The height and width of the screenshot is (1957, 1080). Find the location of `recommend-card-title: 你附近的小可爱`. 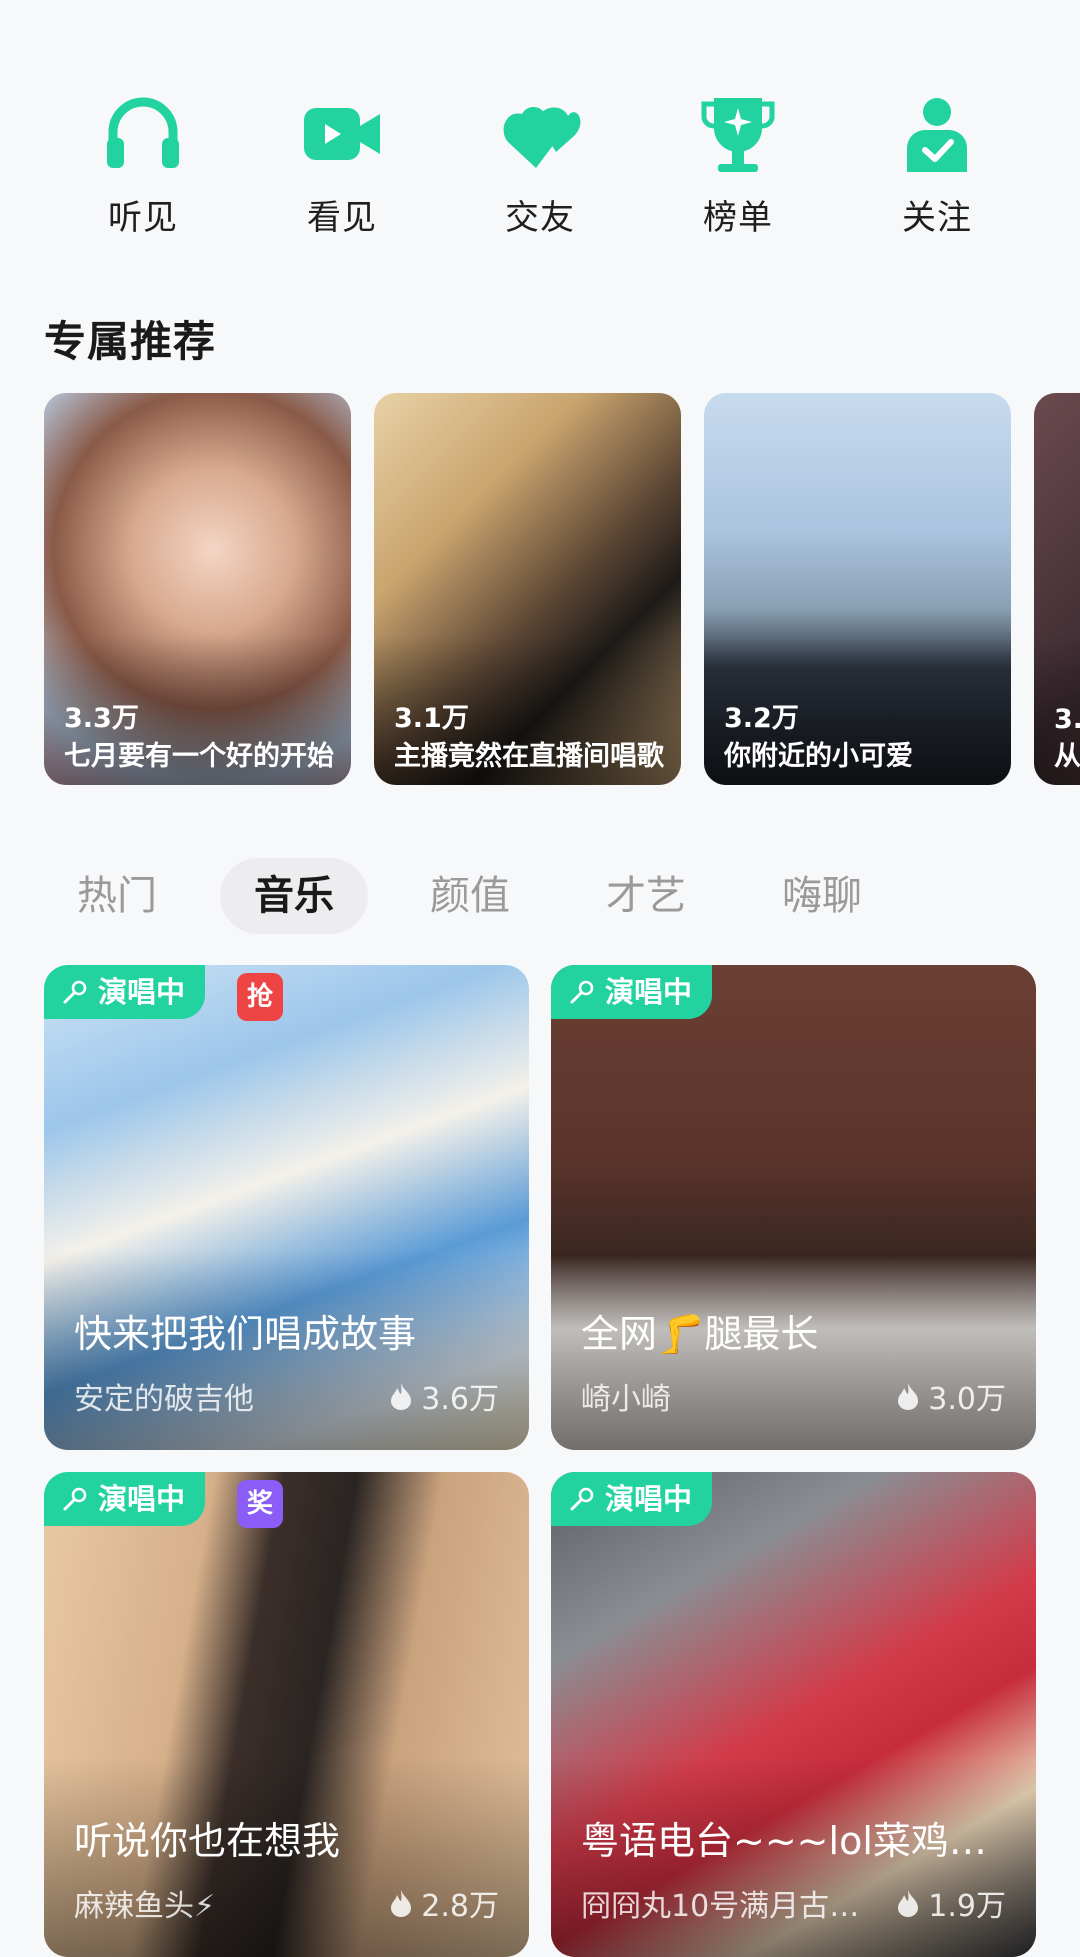

recommend-card-title: 你附近的小可爱 is located at coordinates (818, 756).